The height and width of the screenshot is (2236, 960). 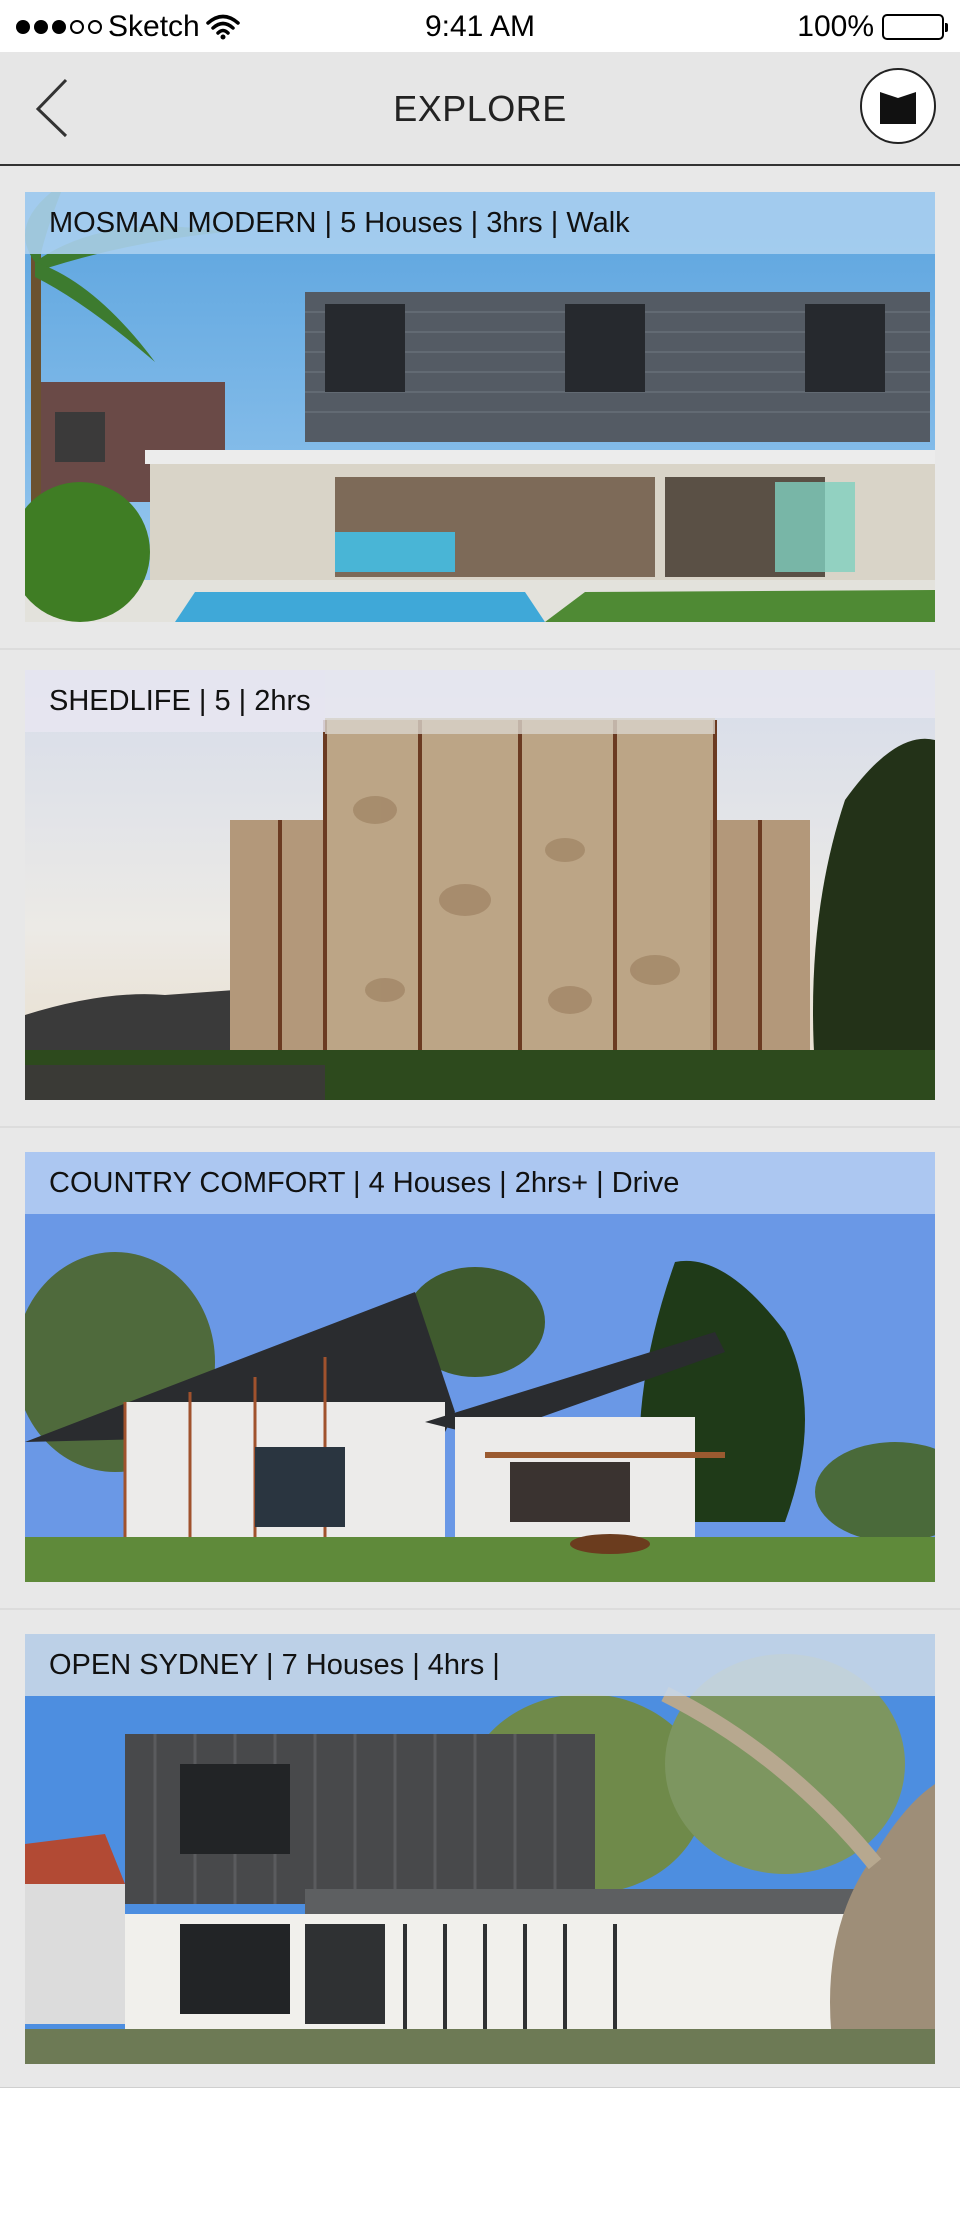 I want to click on tour-caption: MOSMAN MODERN | 5 Houses | 3hrs | Walk, so click(x=339, y=222).